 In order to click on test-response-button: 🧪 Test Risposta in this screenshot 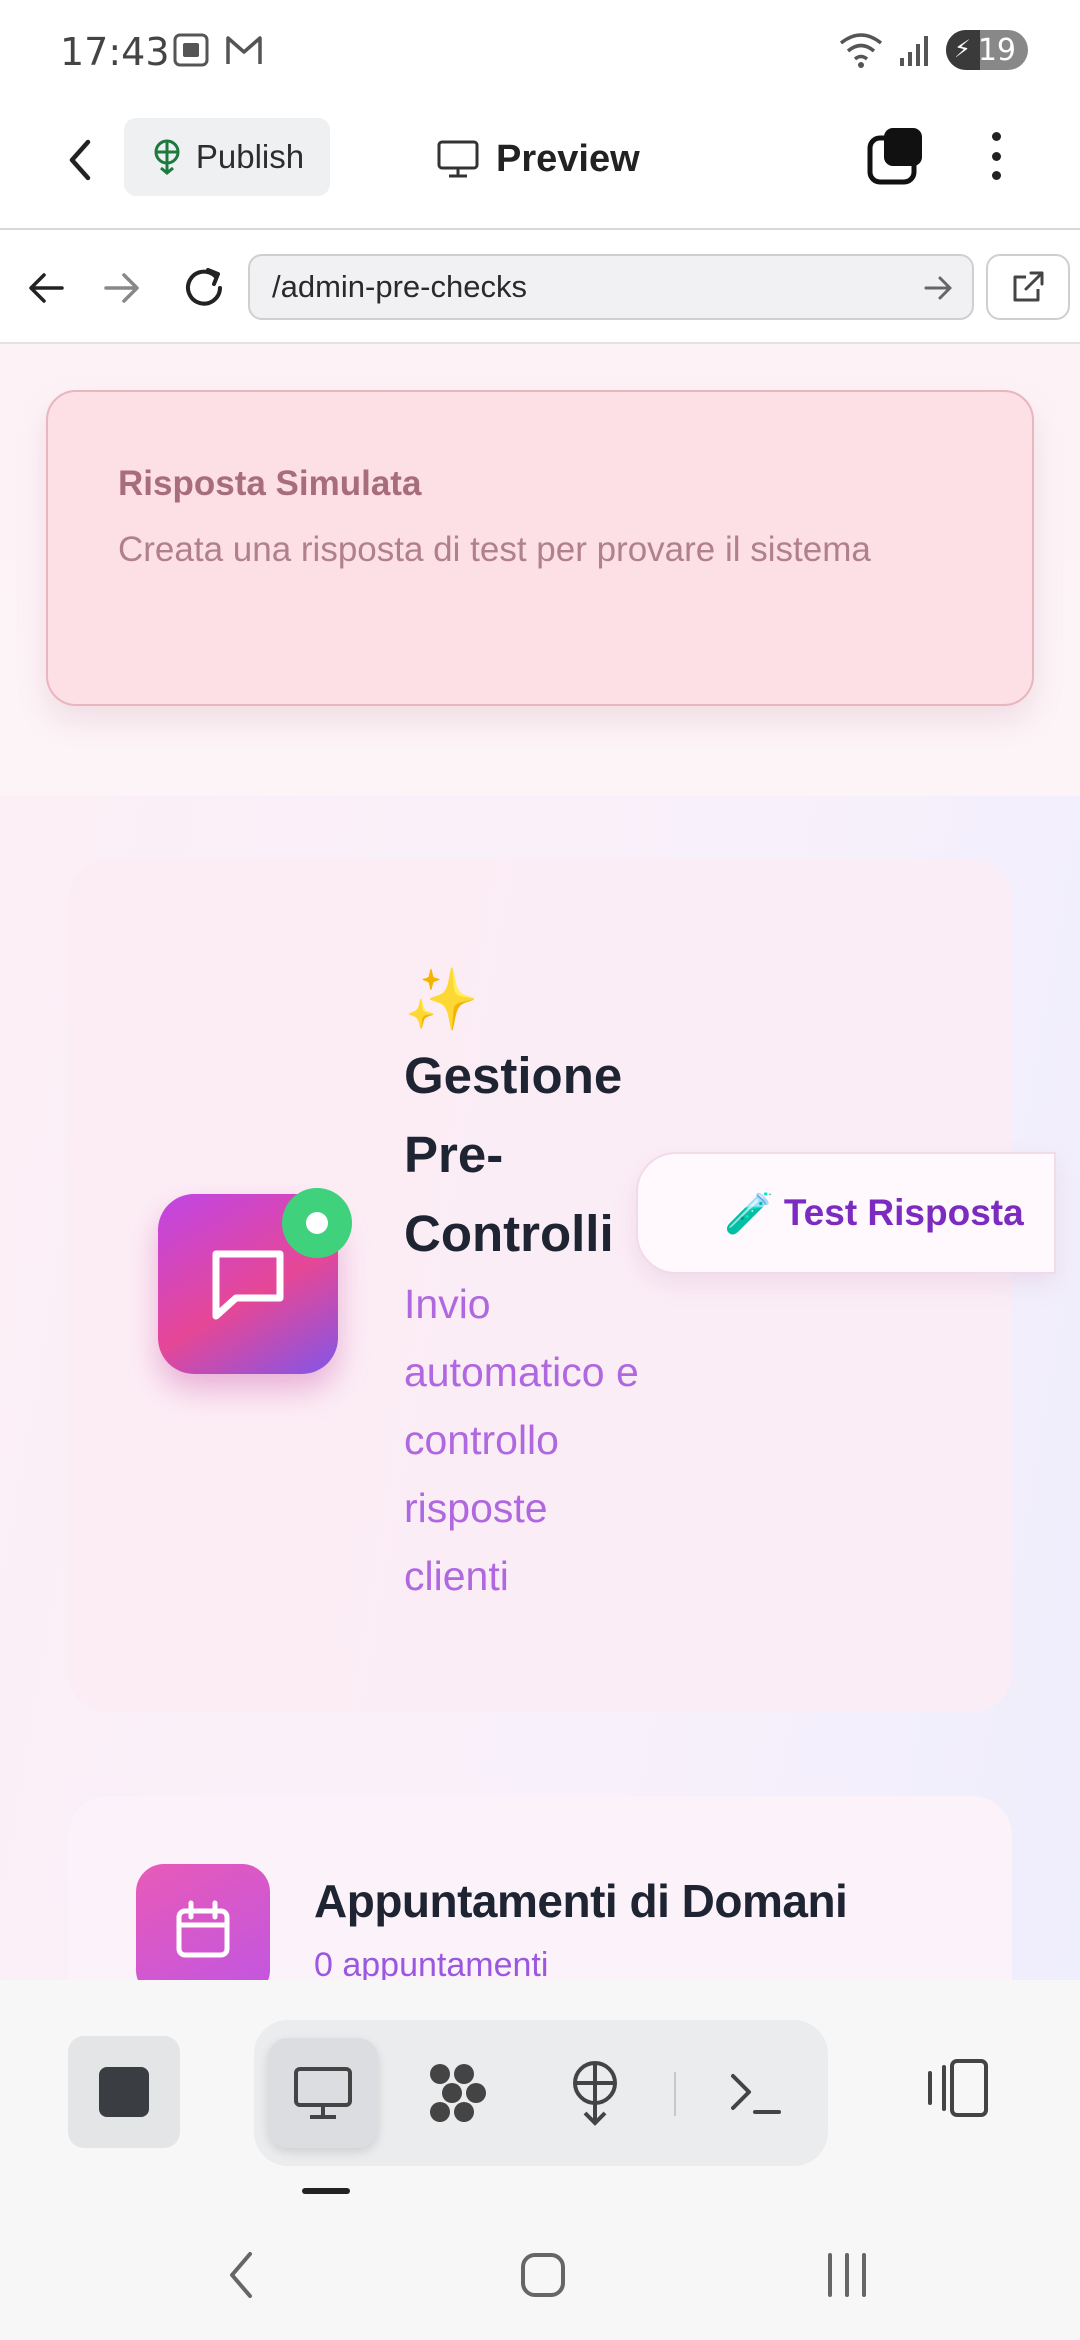, I will do `click(846, 1213)`.